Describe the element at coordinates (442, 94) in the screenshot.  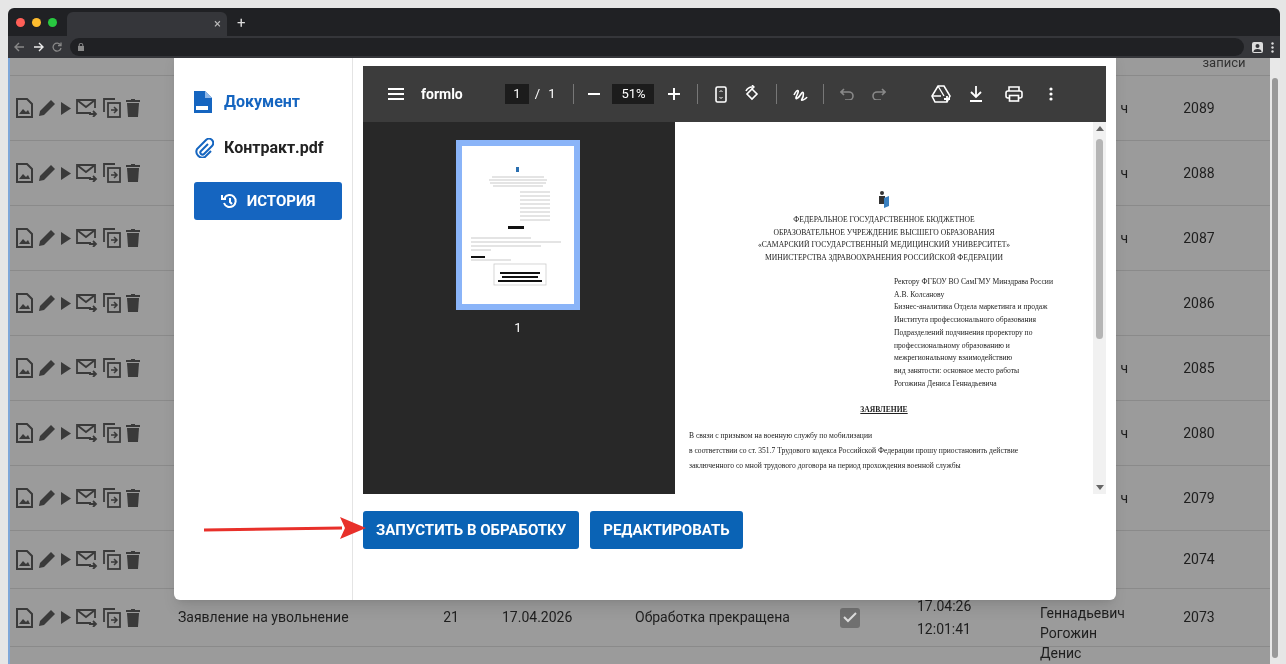
I see `document-title: formlo` at that location.